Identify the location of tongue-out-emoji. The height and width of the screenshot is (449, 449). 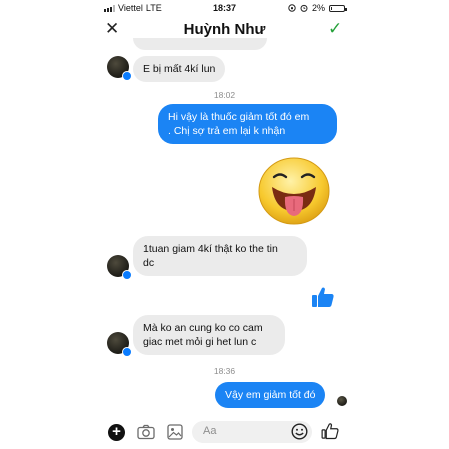
(294, 190).